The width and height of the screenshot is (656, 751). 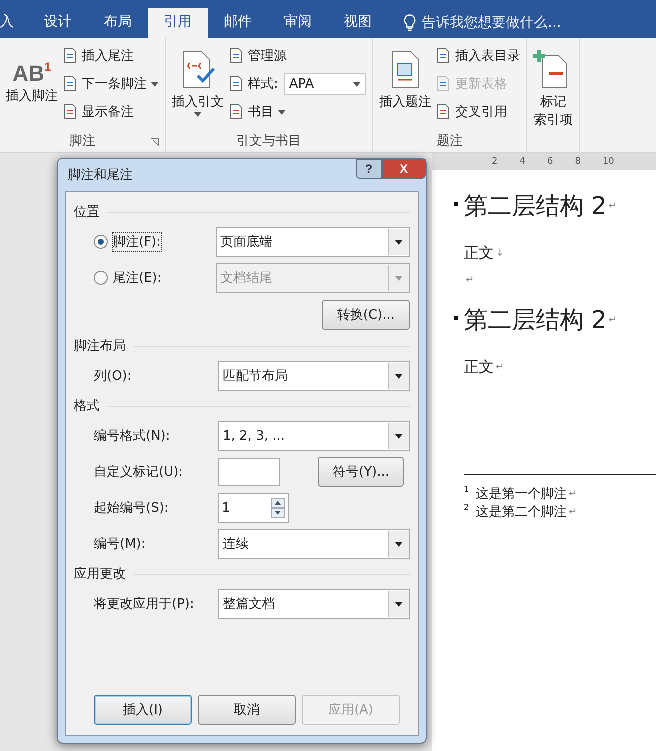 I want to click on ribbon-small-button: 显示备注, so click(x=110, y=112).